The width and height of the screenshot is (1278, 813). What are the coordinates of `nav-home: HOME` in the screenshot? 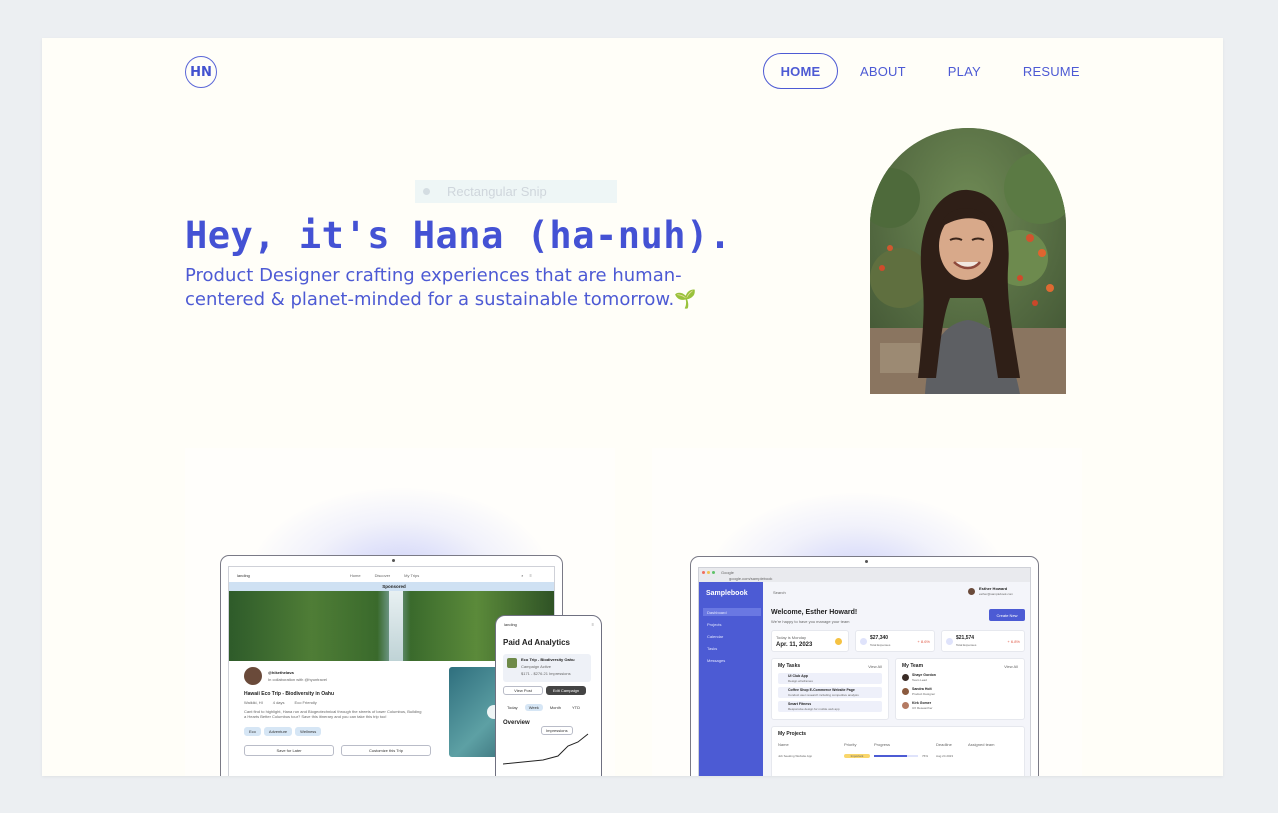 It's located at (800, 71).